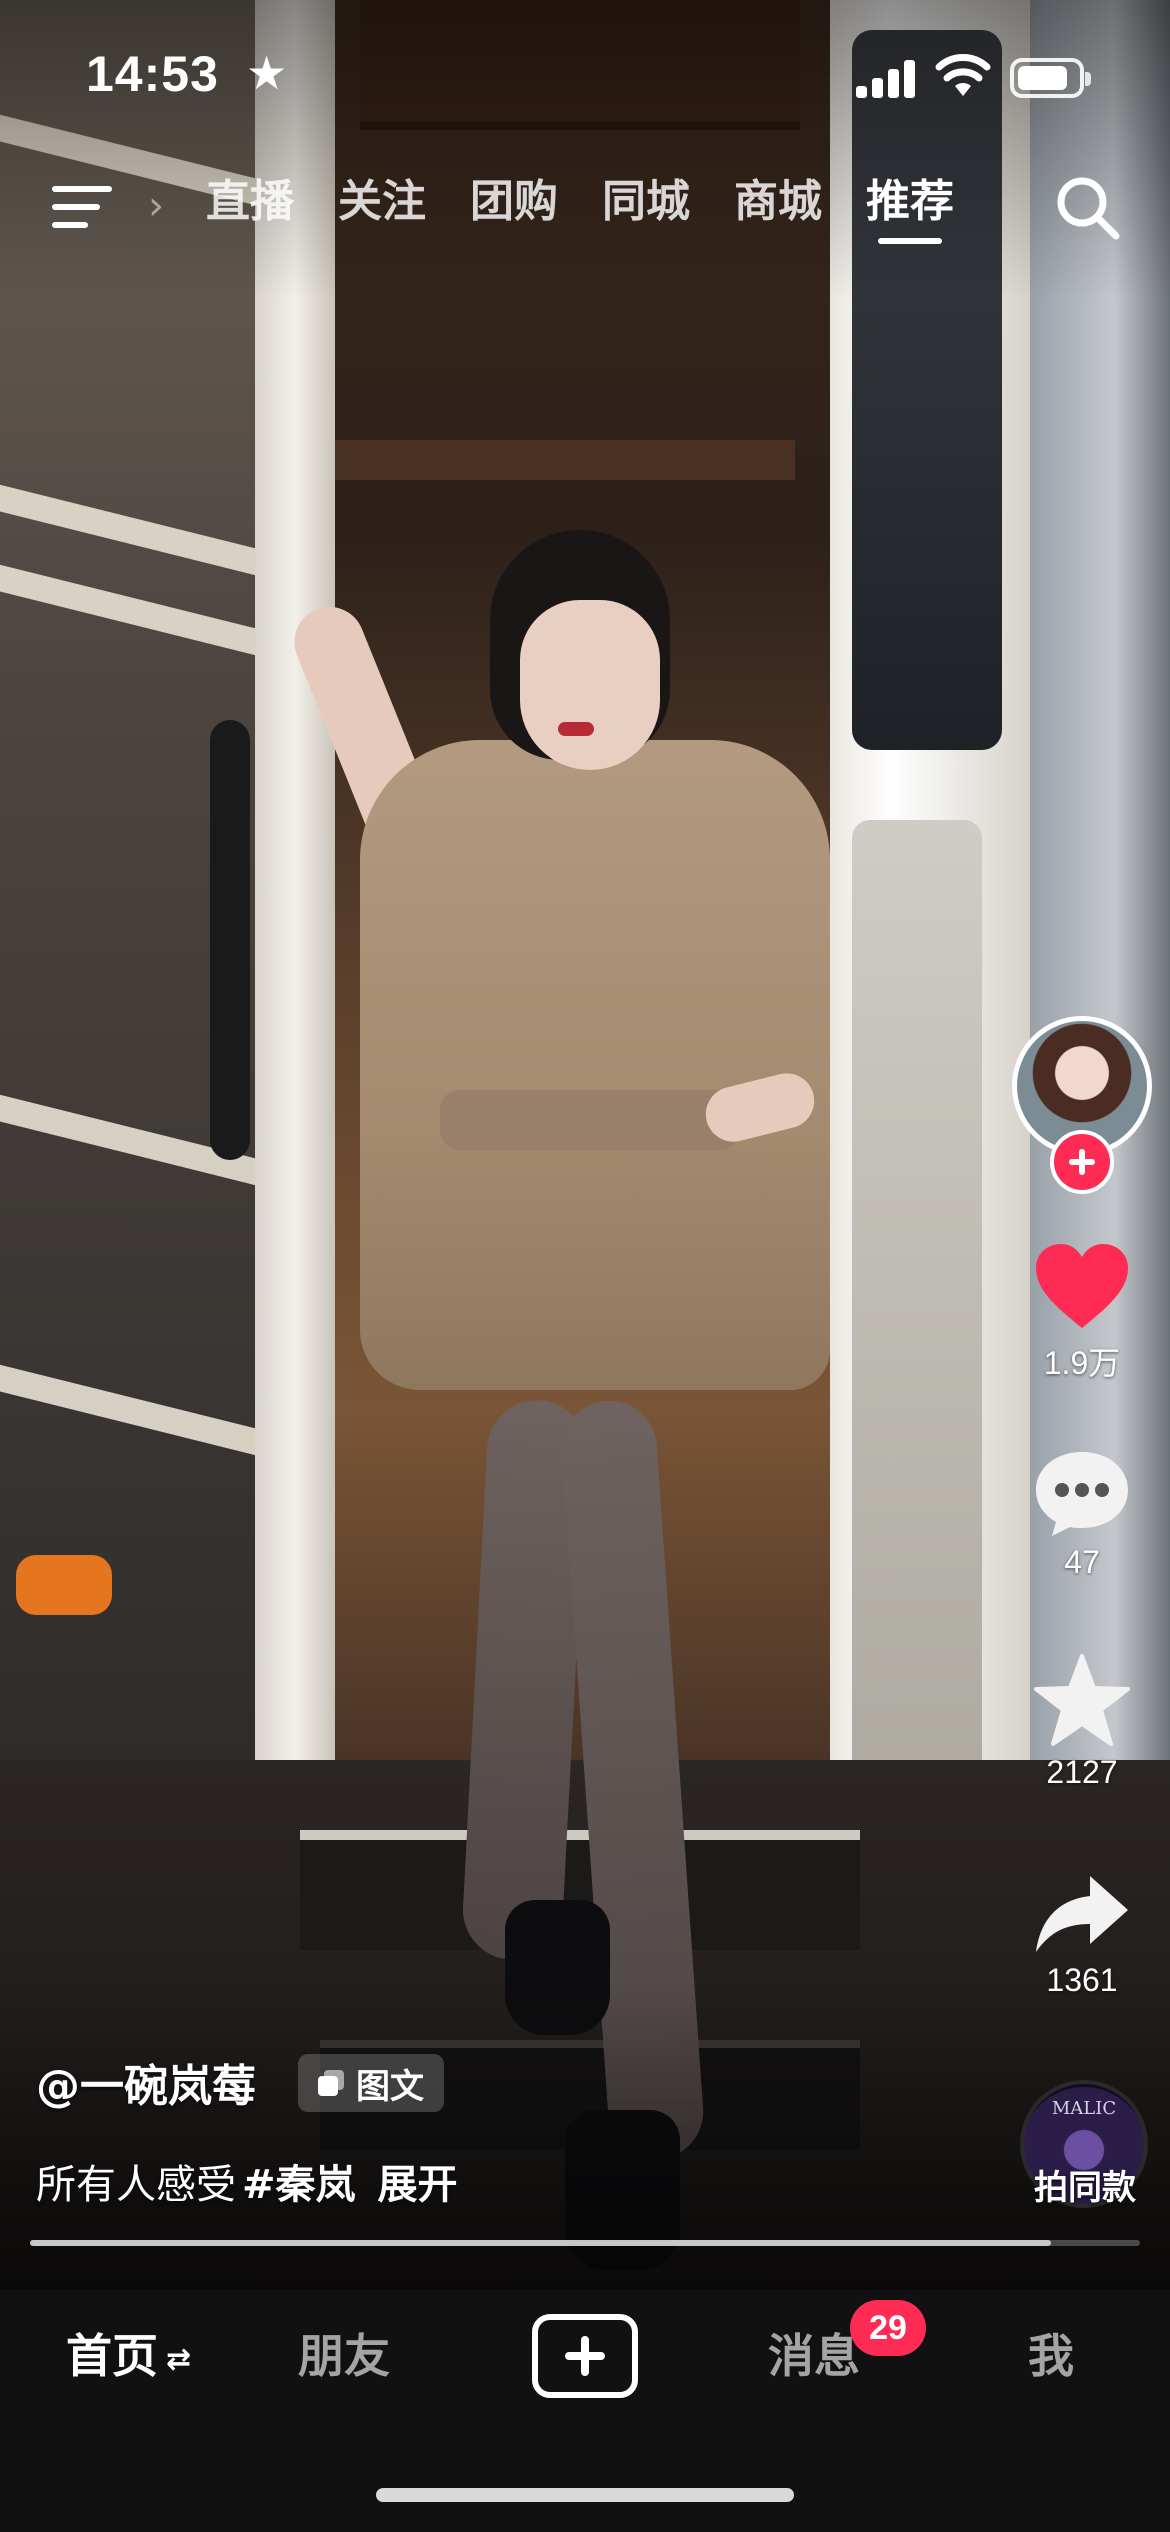  What do you see at coordinates (590, 685) in the screenshot?
I see `person-face` at bounding box center [590, 685].